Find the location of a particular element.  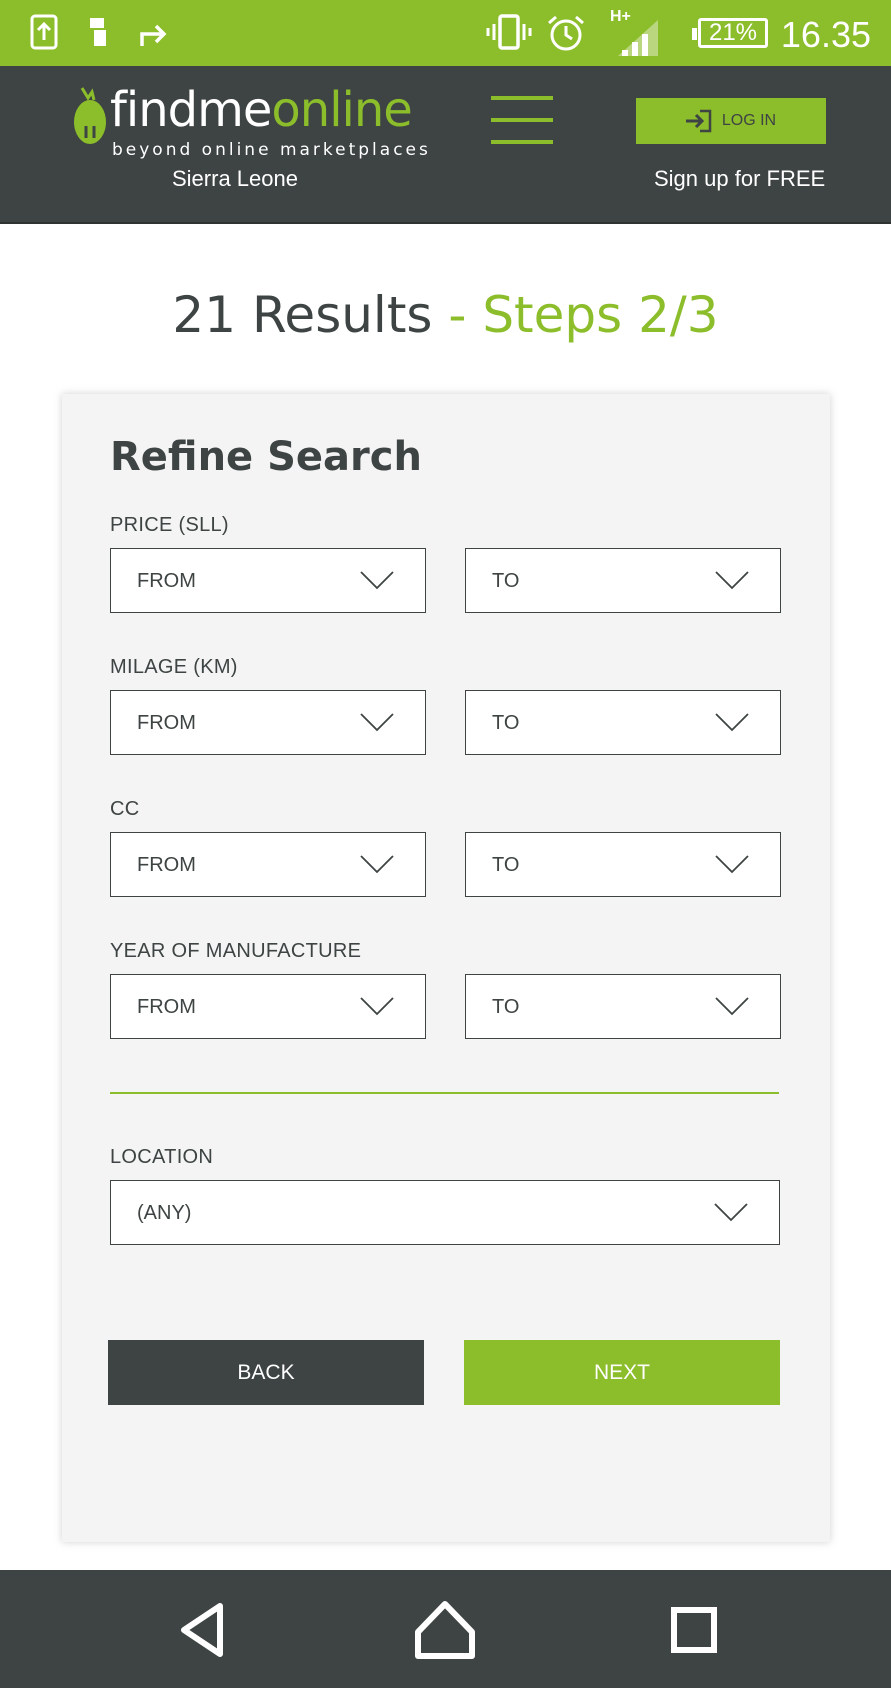

screenshot-icon is located at coordinates (44, 32).